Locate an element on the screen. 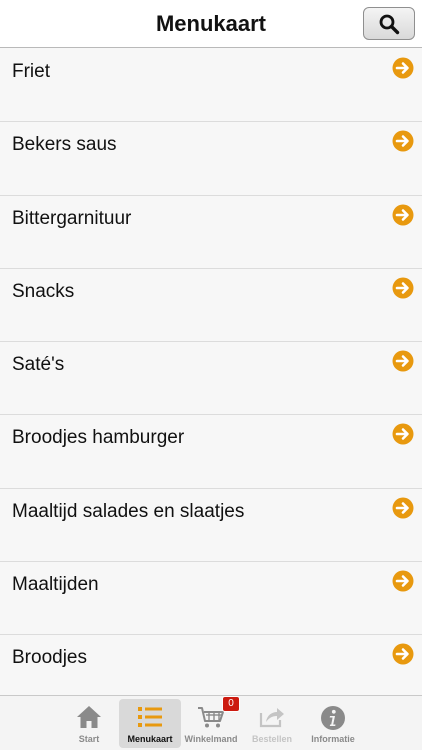 This screenshot has width=422, height=750. page-title: Menukaart is located at coordinates (211, 23).